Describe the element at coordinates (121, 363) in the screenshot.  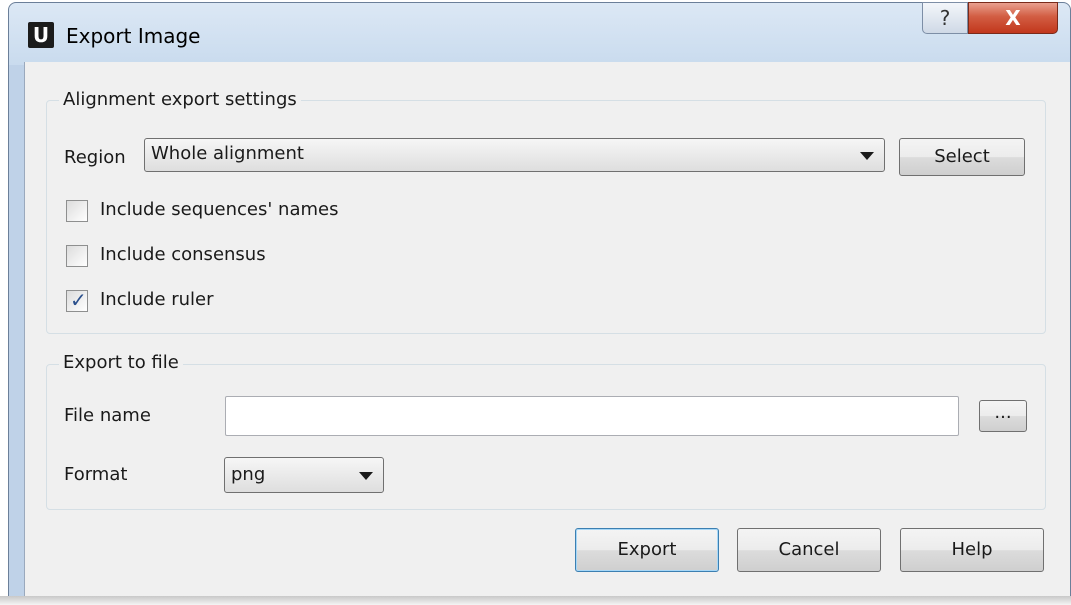
I see `export-file-legend: Export to file` at that location.